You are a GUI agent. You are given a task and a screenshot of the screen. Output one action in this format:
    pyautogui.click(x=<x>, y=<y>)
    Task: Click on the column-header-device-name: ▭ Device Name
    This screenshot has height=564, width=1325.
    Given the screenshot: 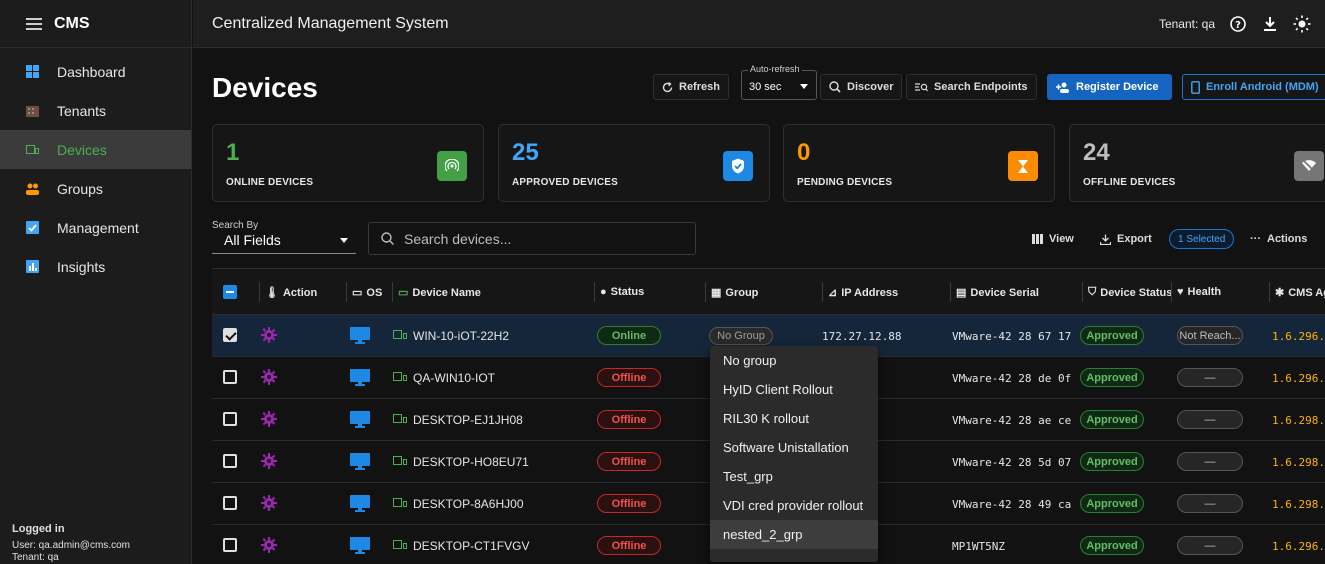 What is the action you would take?
    pyautogui.click(x=436, y=292)
    